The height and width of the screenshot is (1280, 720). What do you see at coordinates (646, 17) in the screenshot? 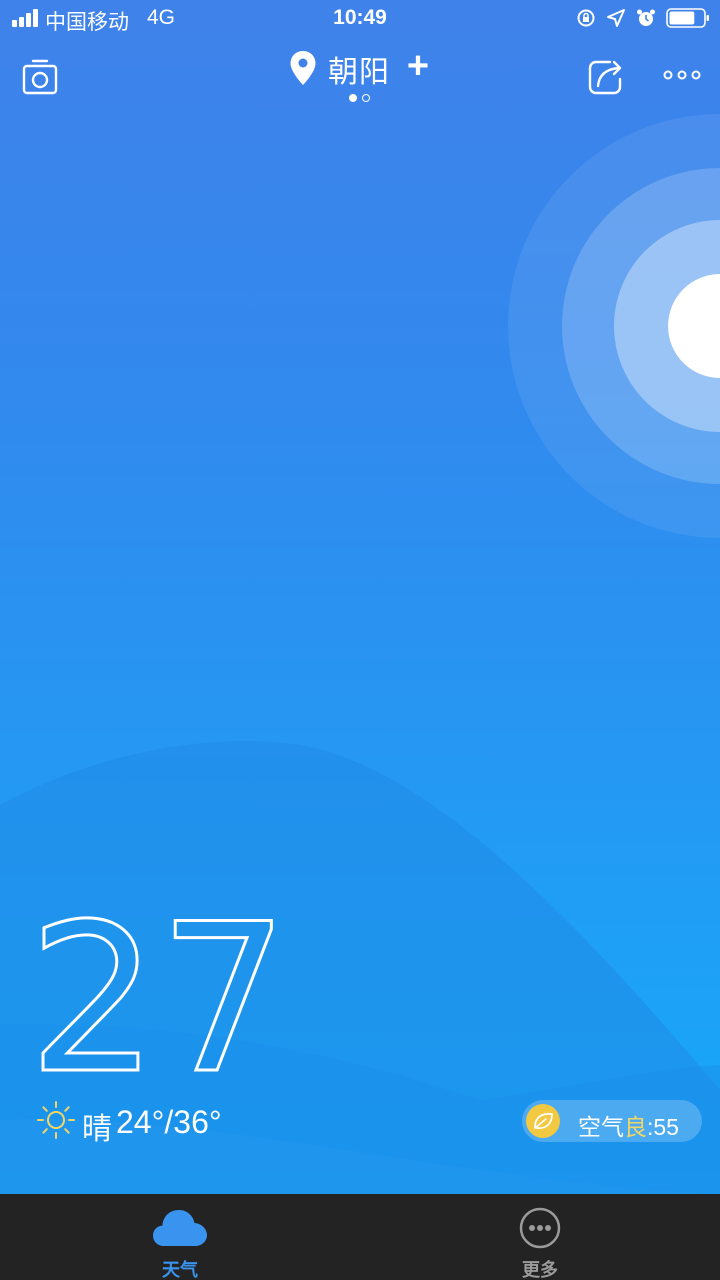
I see `alarm-icon` at bounding box center [646, 17].